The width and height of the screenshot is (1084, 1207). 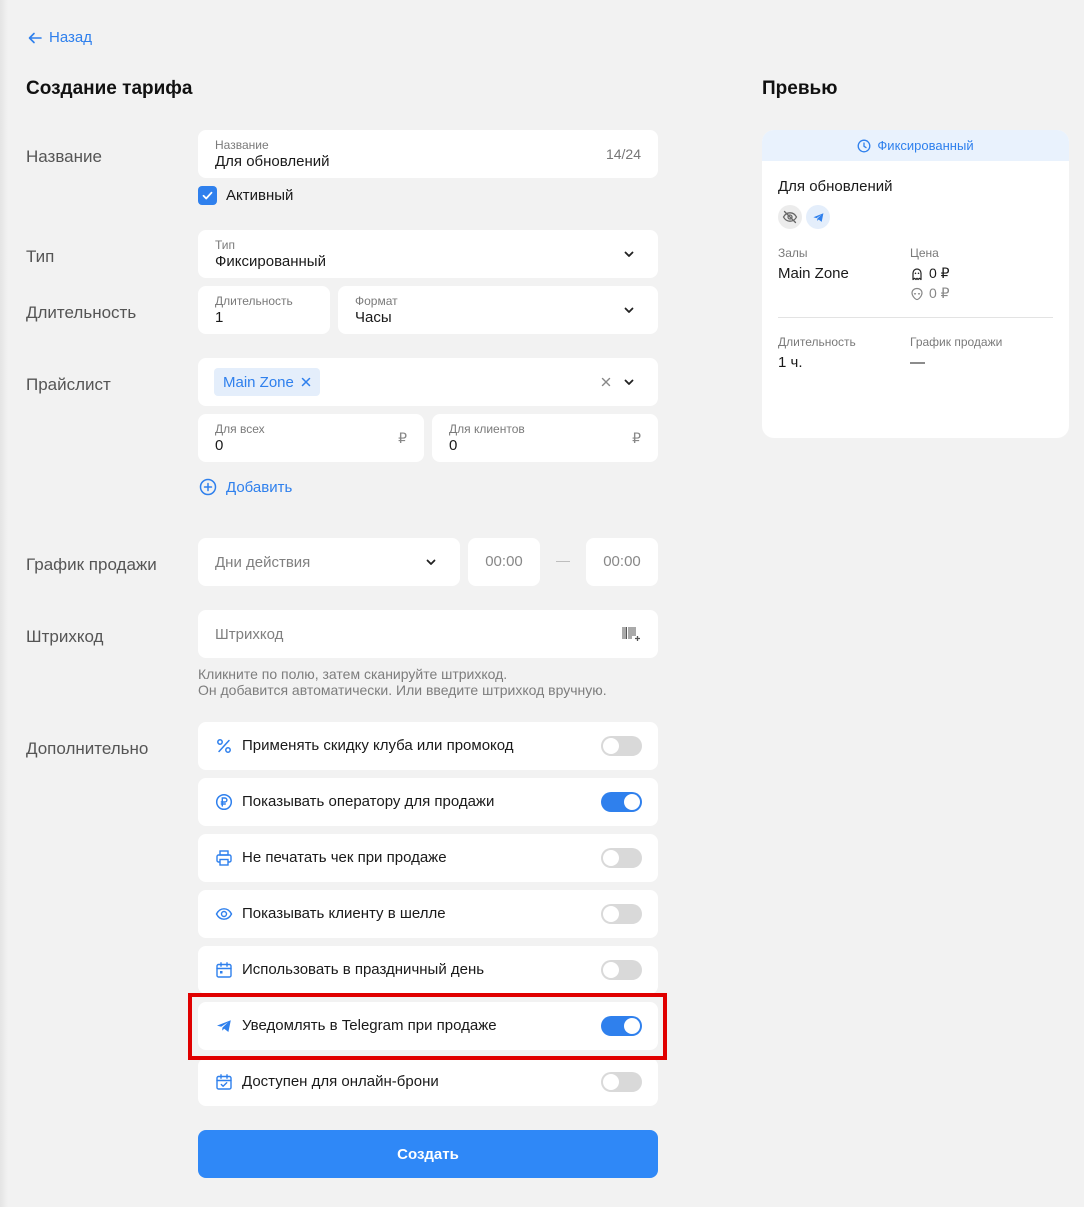 What do you see at coordinates (254, 301) in the screenshot?
I see `duration-input-label: Длительность` at bounding box center [254, 301].